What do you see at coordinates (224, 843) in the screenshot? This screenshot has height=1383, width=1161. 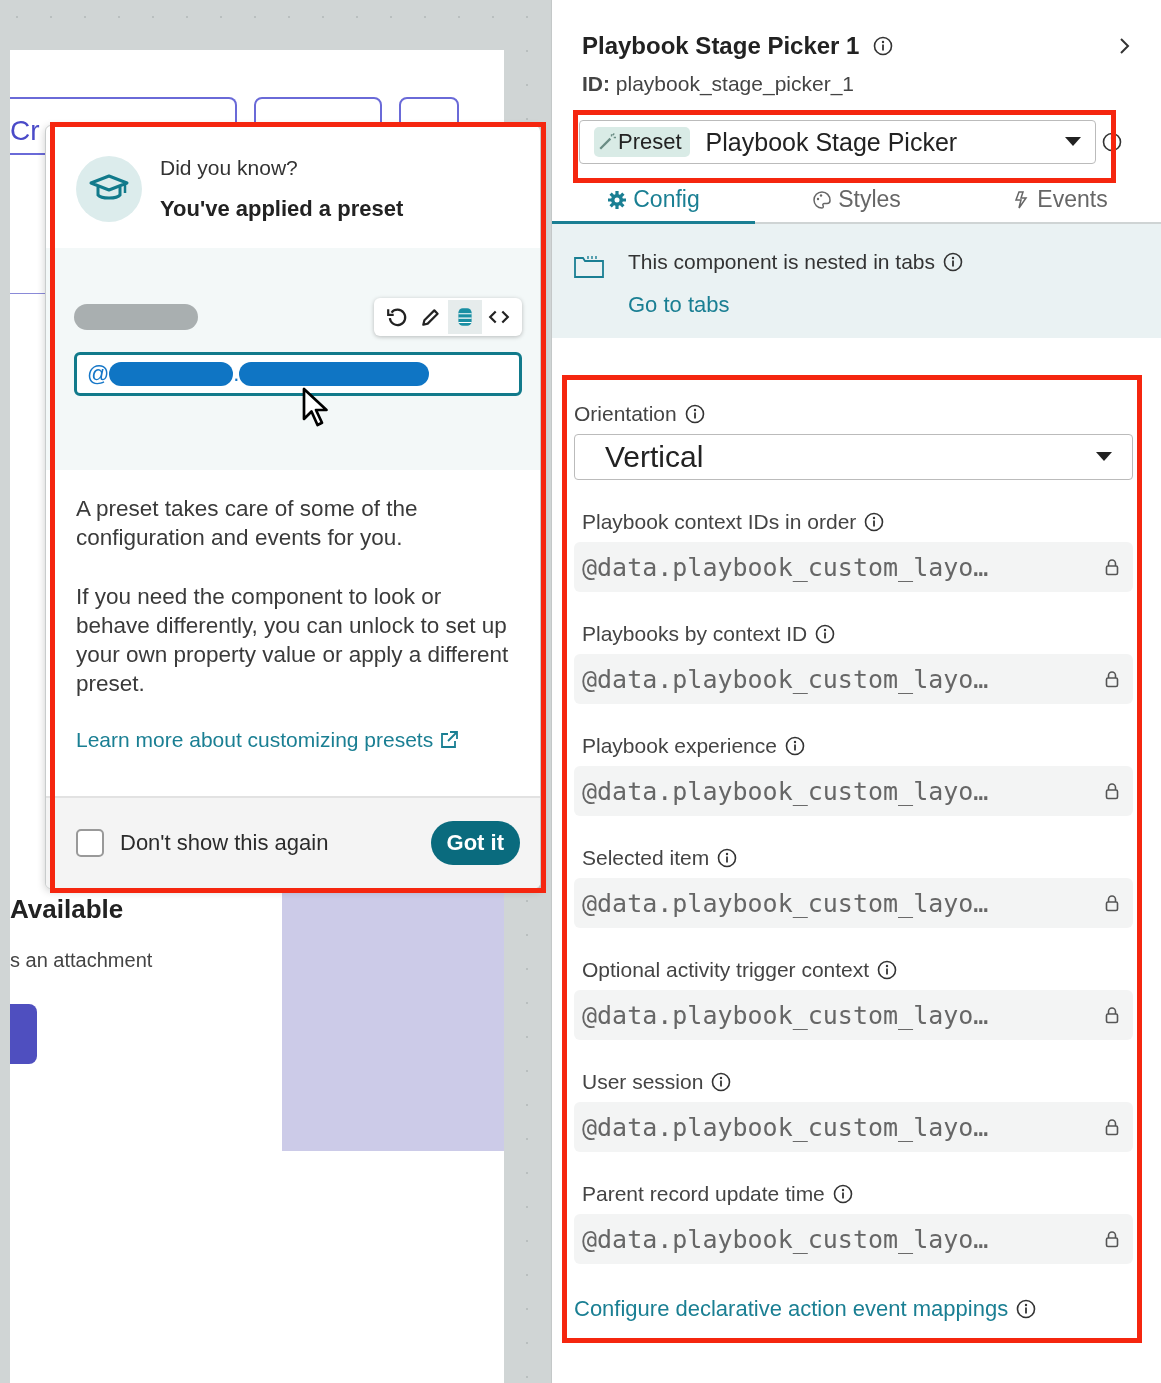 I see `checkbox-label: Don't show this again` at bounding box center [224, 843].